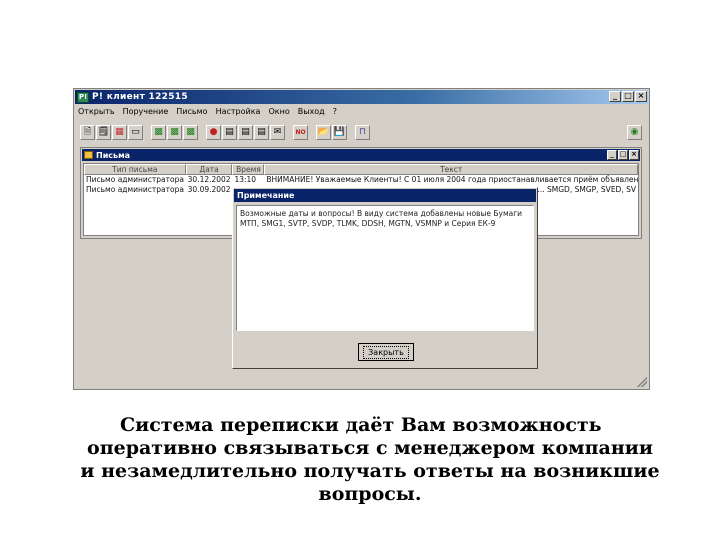  I want to click on grid-header: Тип письма Дата Время Текст, so click(361, 169).